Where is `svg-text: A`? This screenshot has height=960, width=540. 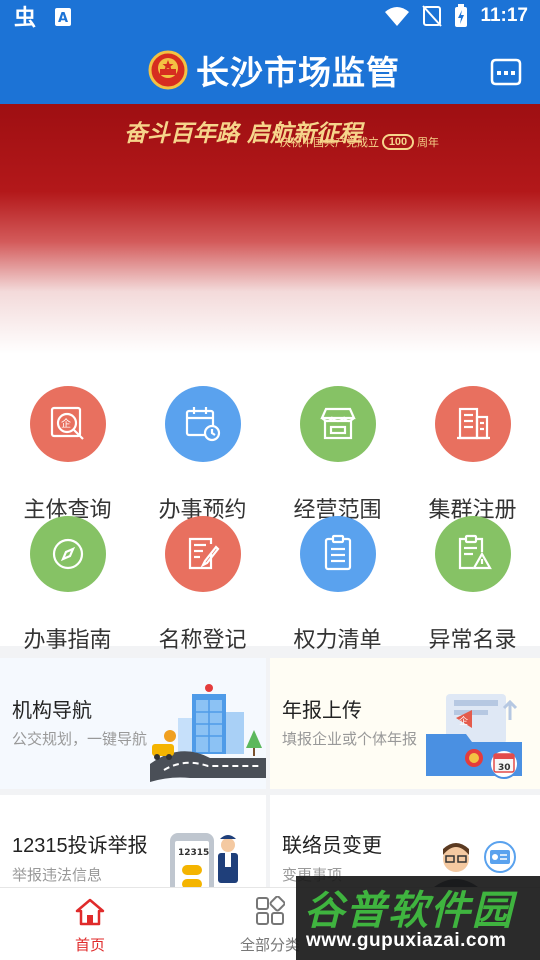 svg-text: A is located at coordinates (63, 18).